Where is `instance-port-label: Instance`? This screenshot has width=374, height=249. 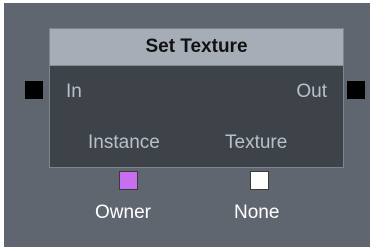
instance-port-label: Instance is located at coordinates (124, 142).